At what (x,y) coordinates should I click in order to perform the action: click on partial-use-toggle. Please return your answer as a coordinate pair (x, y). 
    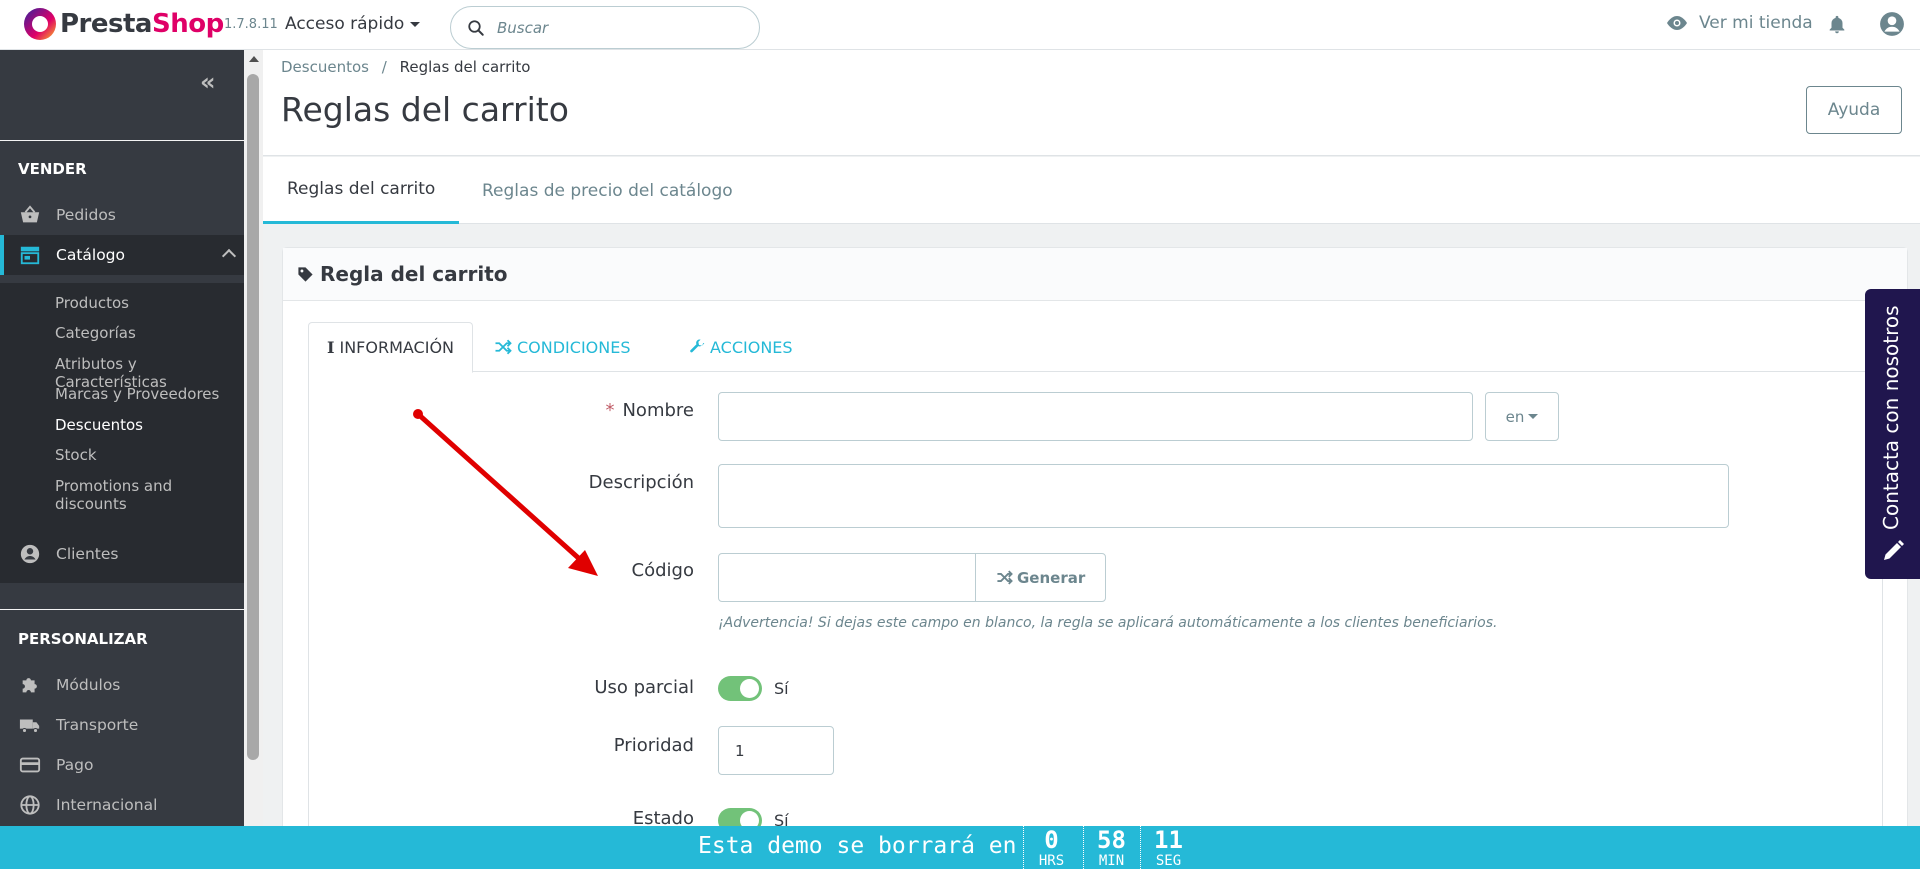
    Looking at the image, I should click on (740, 688).